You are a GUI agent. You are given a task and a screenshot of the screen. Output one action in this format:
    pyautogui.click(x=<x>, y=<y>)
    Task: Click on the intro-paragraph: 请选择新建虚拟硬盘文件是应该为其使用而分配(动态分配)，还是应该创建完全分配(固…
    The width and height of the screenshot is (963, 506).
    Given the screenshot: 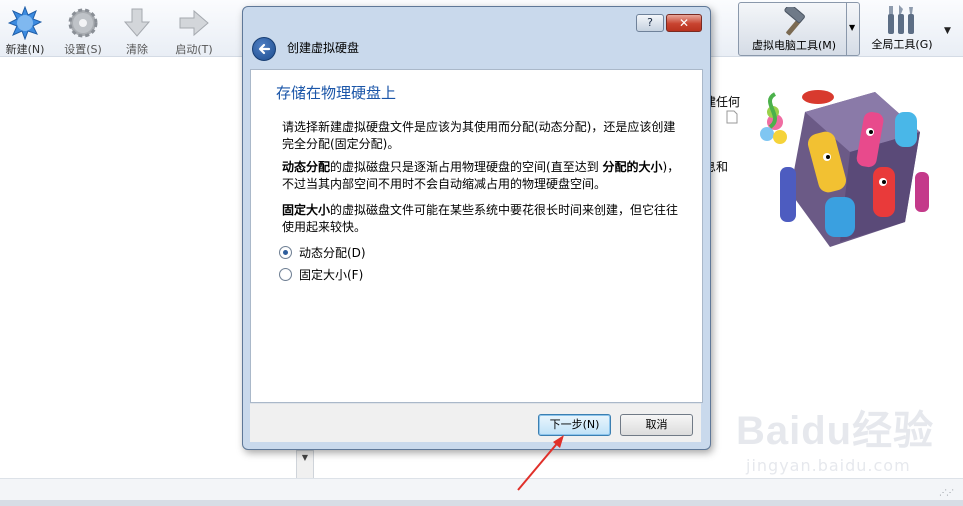 What is the action you would take?
    pyautogui.click(x=479, y=135)
    